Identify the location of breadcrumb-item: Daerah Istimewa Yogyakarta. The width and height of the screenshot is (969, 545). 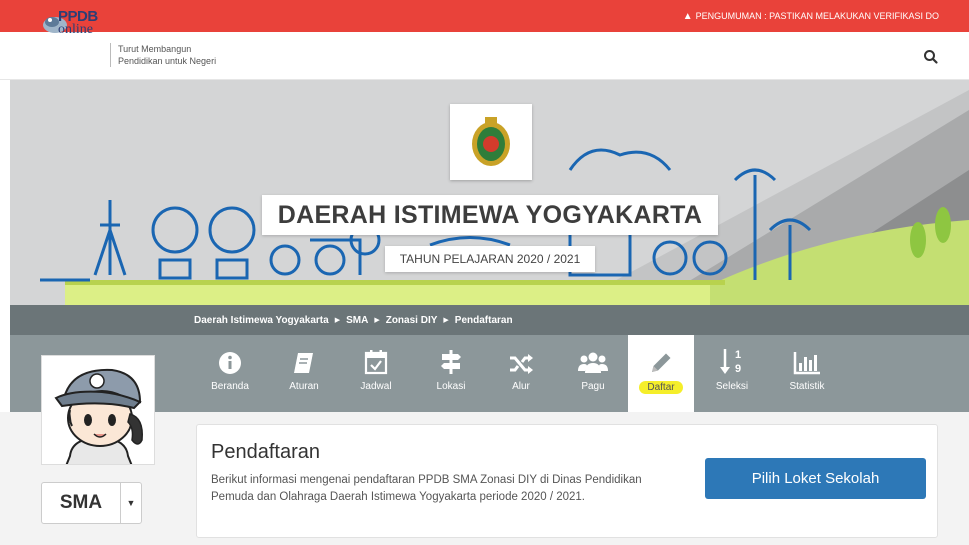
(261, 320).